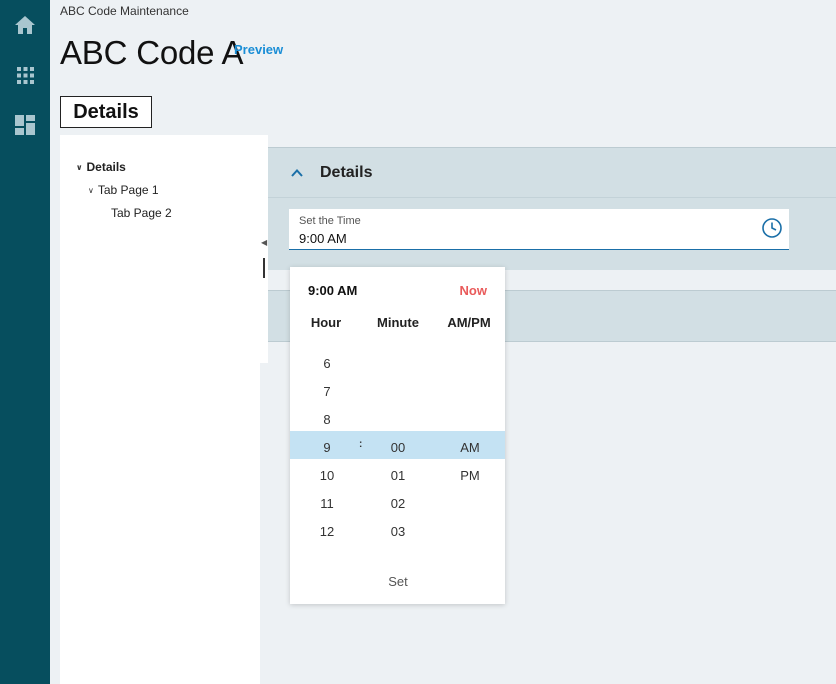 This screenshot has width=836, height=684. Describe the element at coordinates (124, 11) in the screenshot. I see `breadcrumb: ABC Code Maintenance` at that location.